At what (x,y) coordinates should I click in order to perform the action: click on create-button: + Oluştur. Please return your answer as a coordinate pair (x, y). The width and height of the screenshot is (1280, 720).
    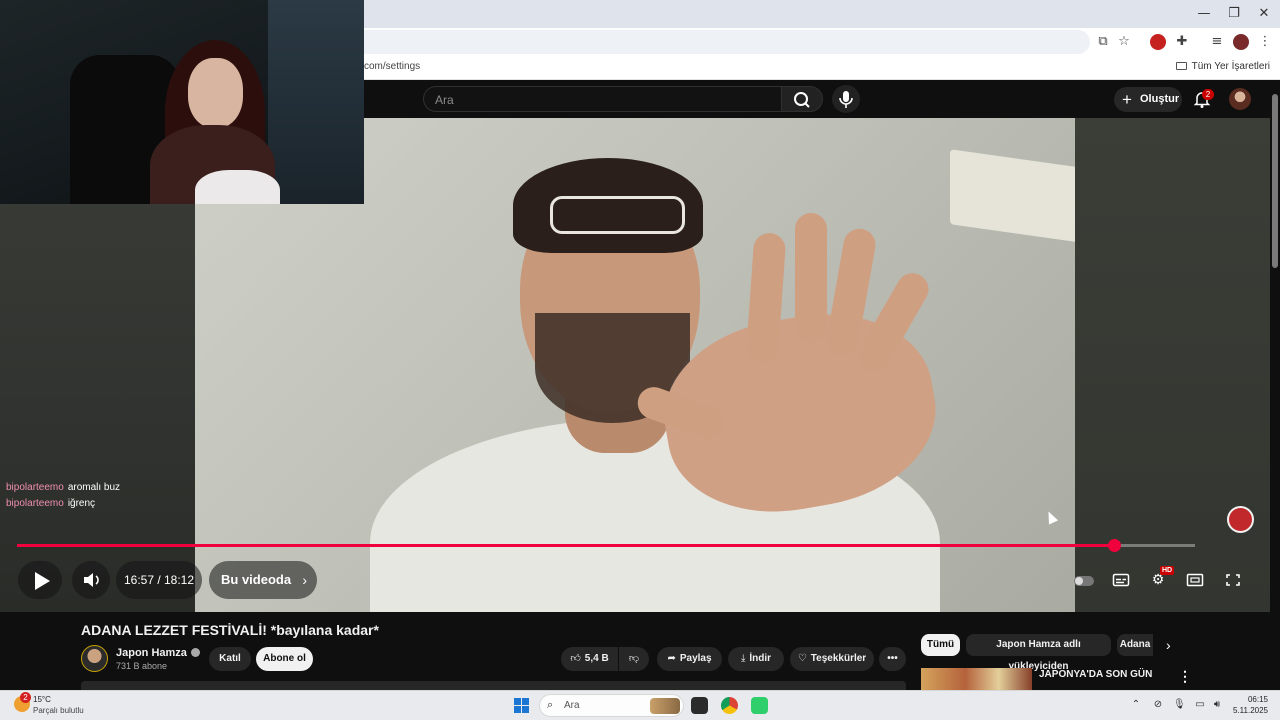
    Looking at the image, I should click on (1148, 99).